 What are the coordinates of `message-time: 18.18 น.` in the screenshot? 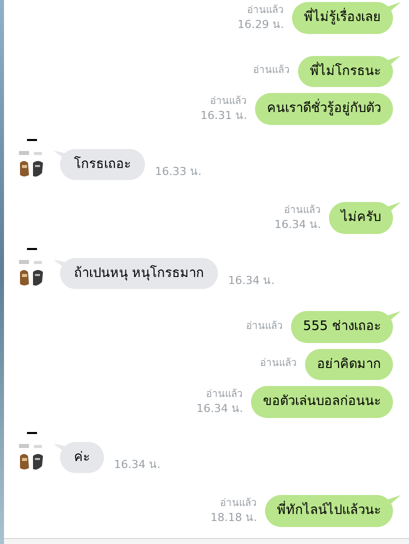 It's located at (233, 517).